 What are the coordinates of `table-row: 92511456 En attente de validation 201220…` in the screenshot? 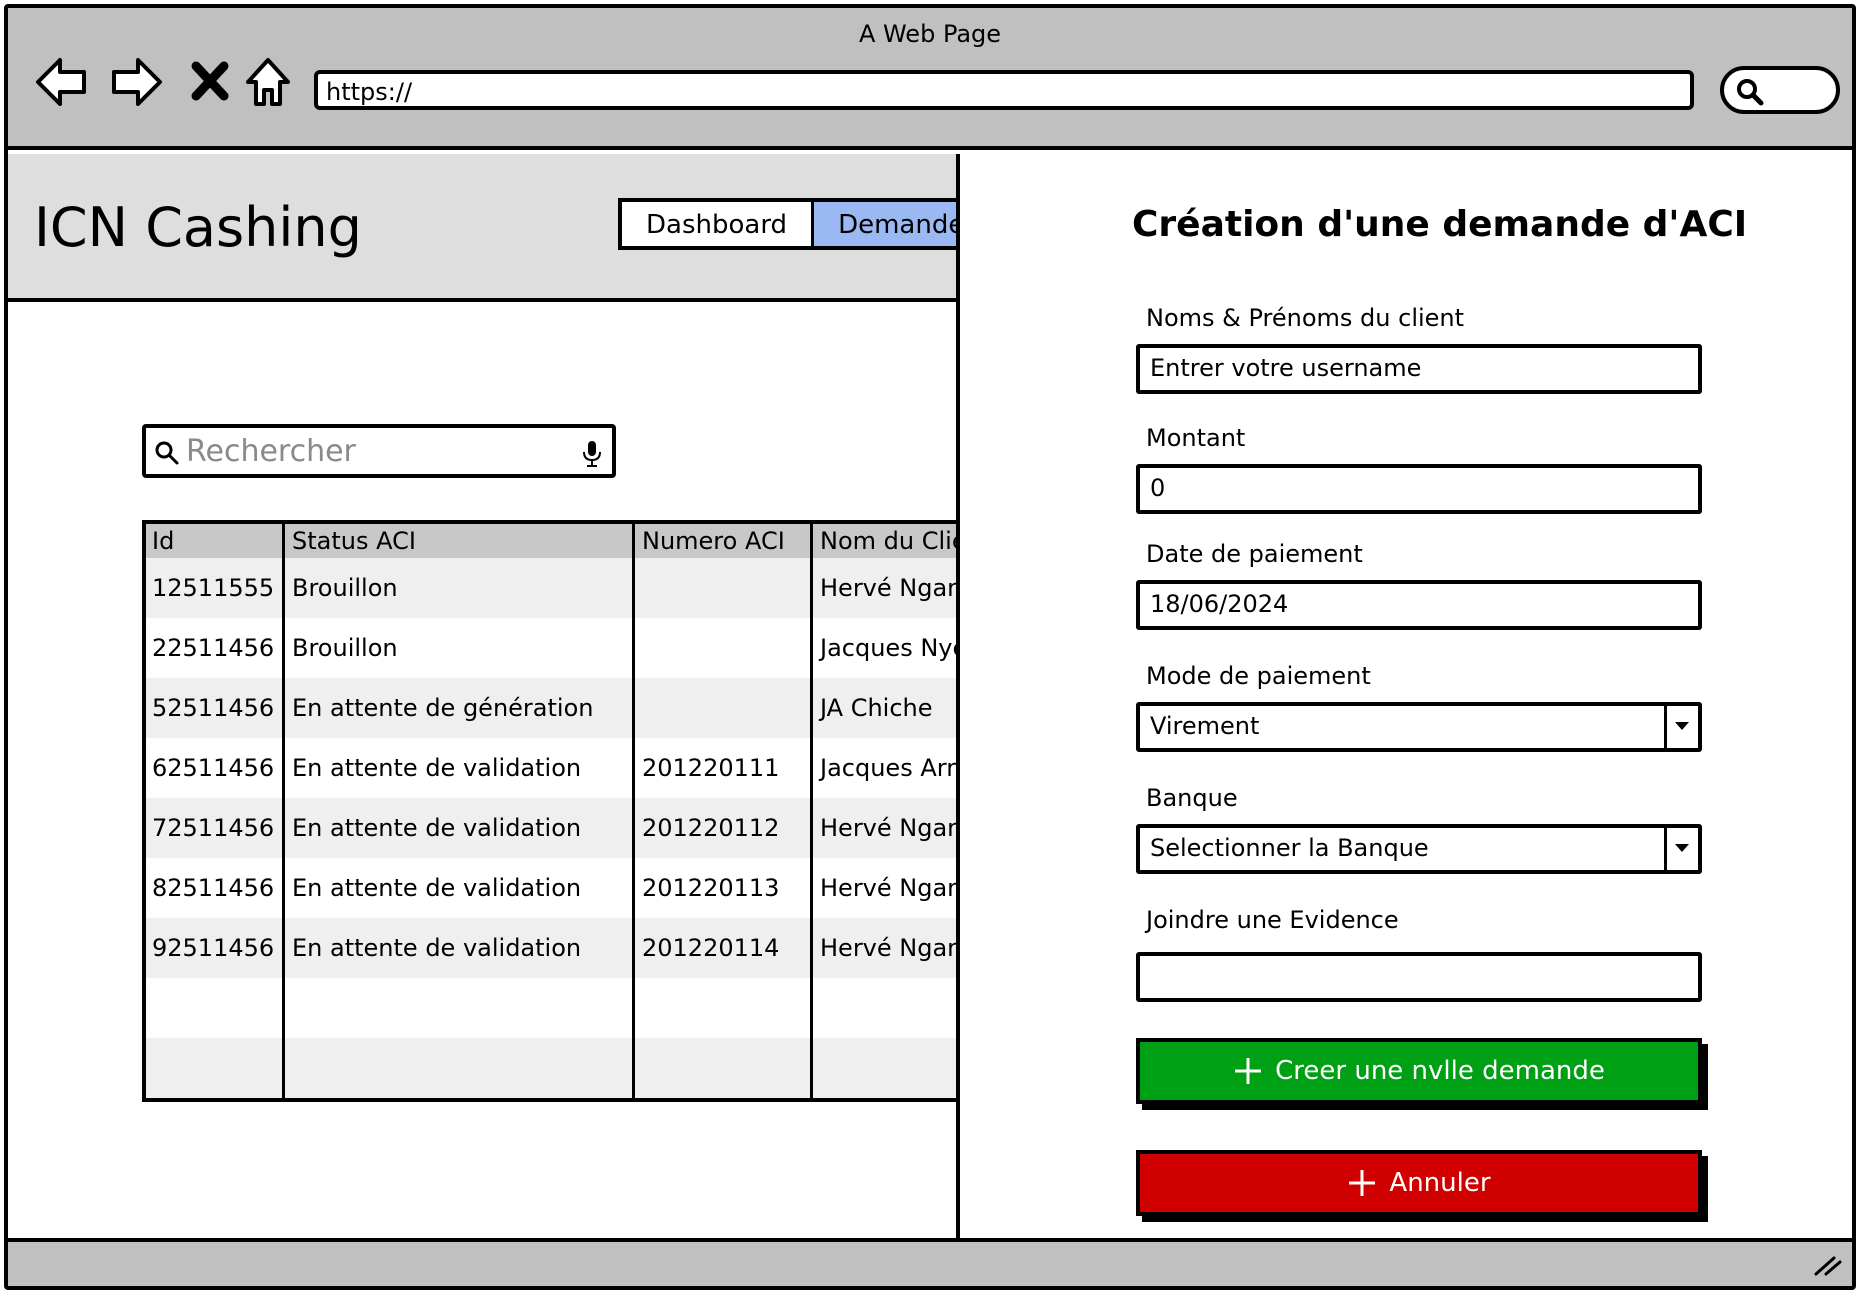 It's located at (572, 948).